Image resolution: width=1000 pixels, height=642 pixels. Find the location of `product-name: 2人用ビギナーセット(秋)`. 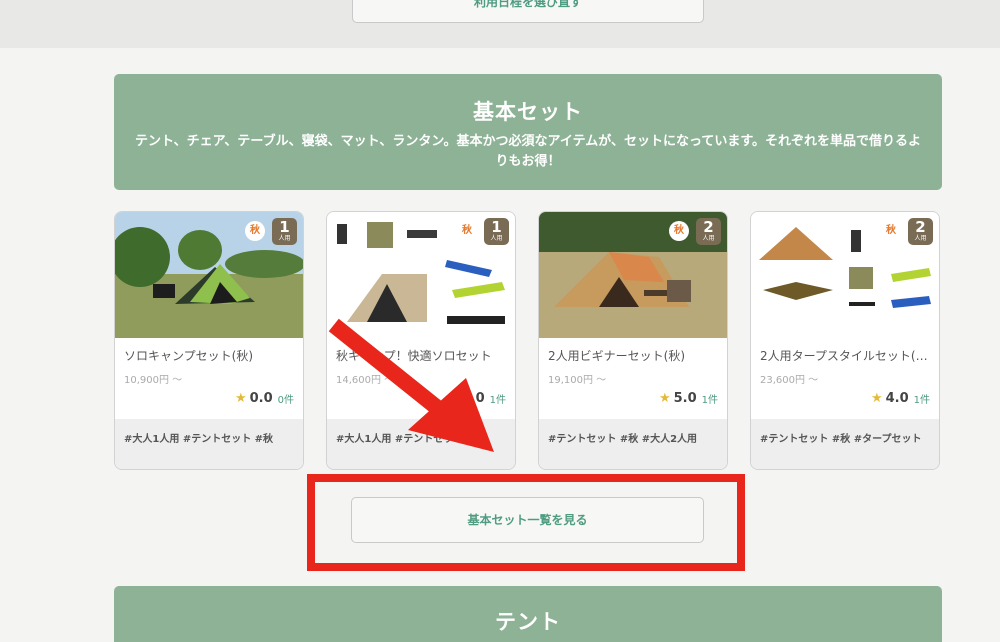

product-name: 2人用ビギナーセット(秋) is located at coordinates (633, 355).